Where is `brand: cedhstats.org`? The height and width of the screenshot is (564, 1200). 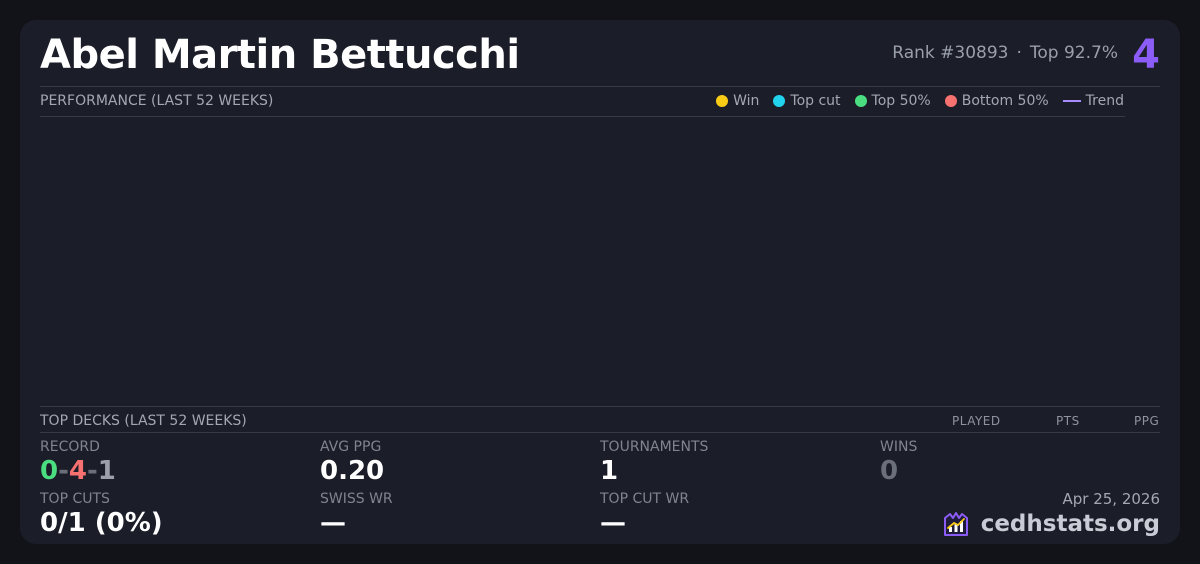 brand: cedhstats.org is located at coordinates (1050, 524).